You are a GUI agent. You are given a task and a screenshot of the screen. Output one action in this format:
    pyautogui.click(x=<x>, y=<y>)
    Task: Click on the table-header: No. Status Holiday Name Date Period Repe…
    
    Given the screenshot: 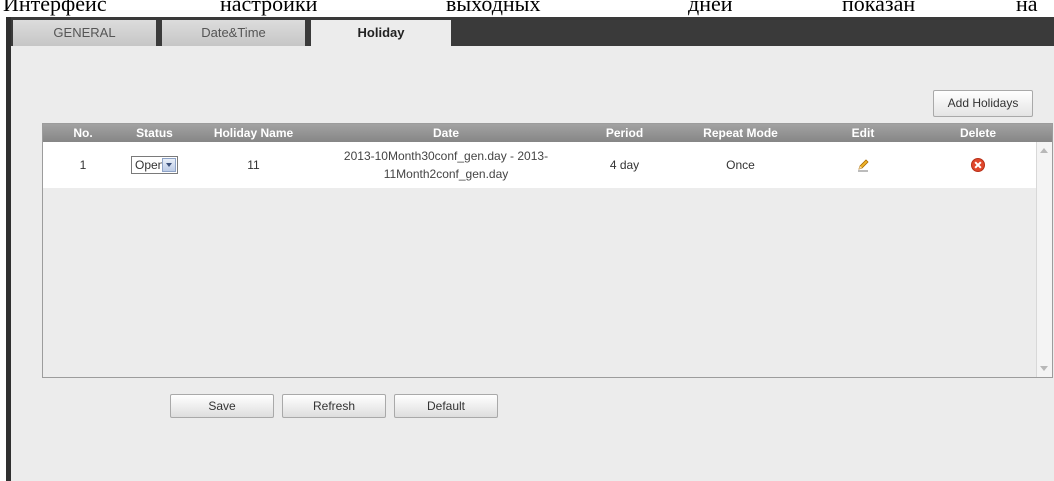 What is the action you would take?
    pyautogui.click(x=547, y=133)
    